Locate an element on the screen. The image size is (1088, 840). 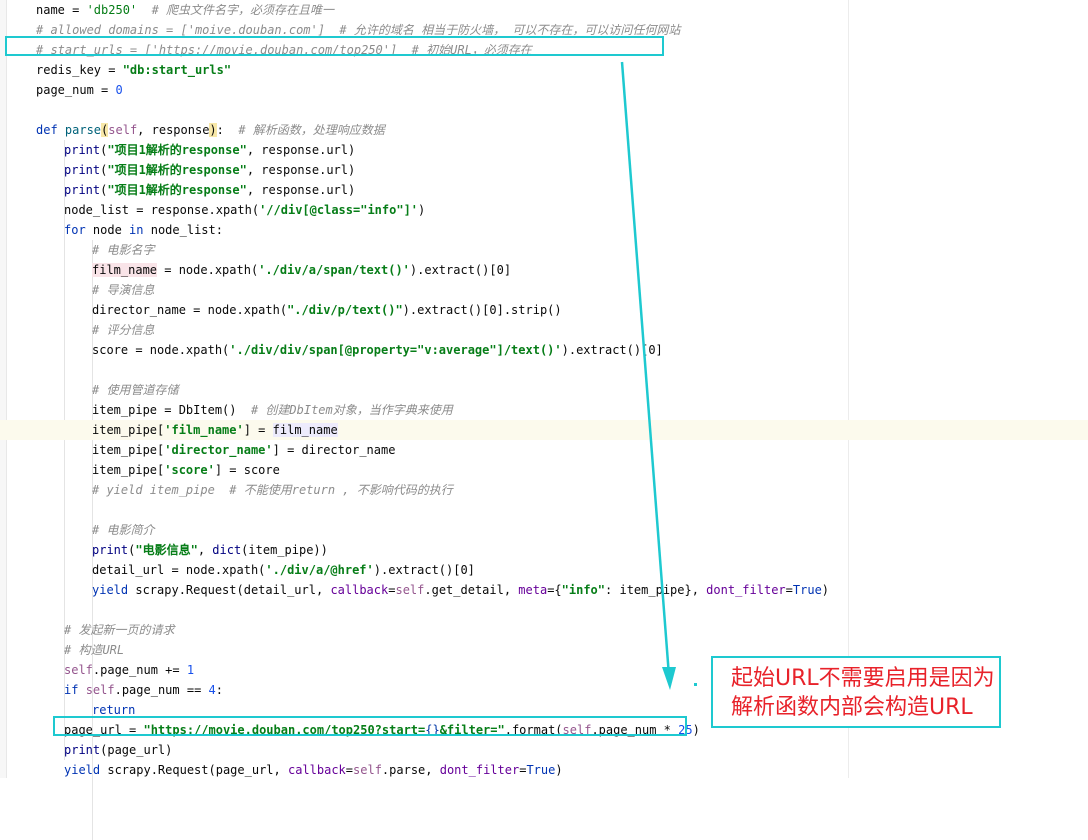
callout-text: 起始URL不需要启用是因为解析函数内部会构造URL is located at coordinates (863, 693).